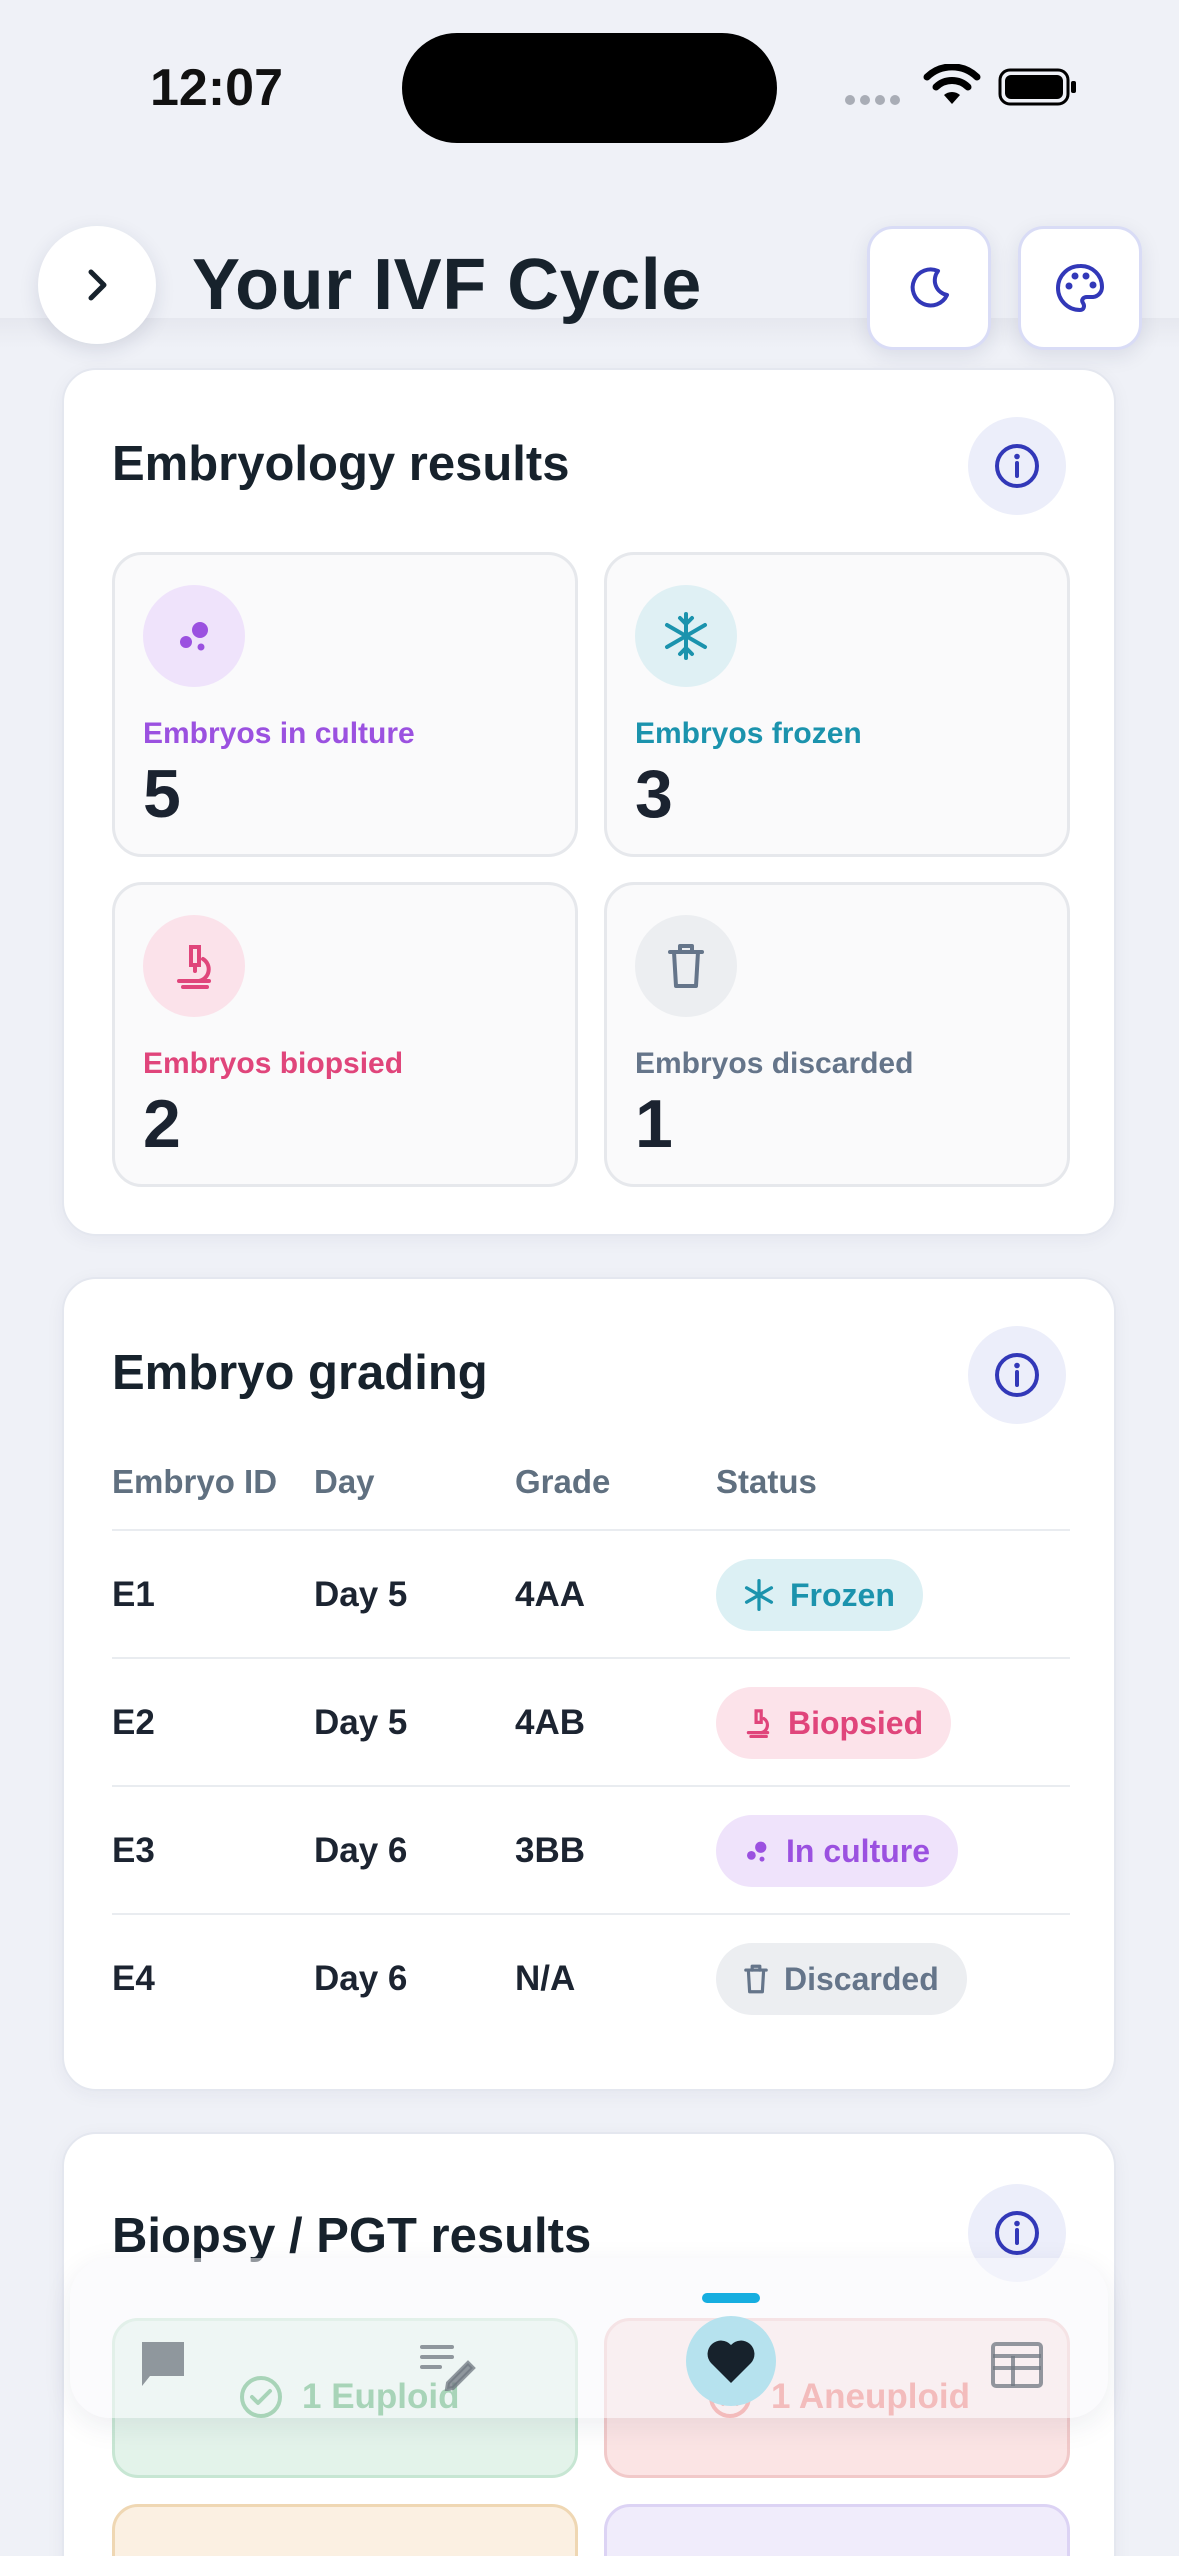 The height and width of the screenshot is (2556, 1179). What do you see at coordinates (654, 1124) in the screenshot?
I see `stat-value: 1` at bounding box center [654, 1124].